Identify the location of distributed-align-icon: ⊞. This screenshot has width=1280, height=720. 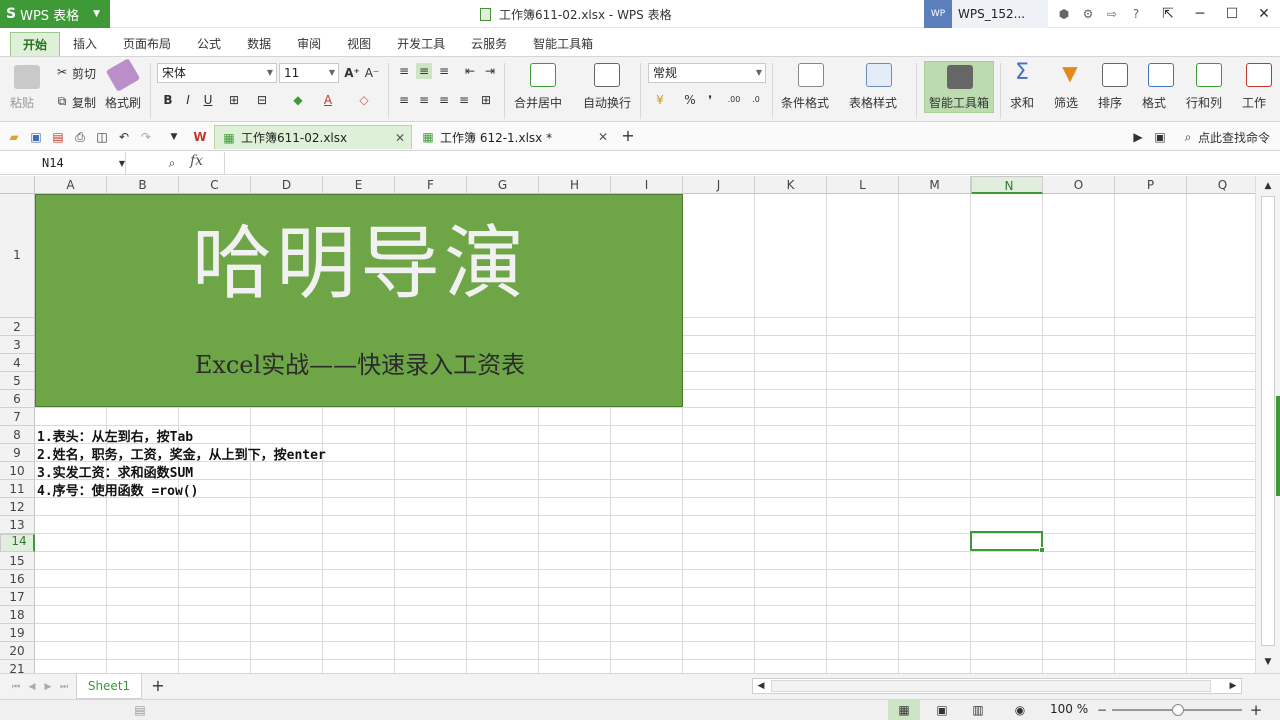
(486, 100).